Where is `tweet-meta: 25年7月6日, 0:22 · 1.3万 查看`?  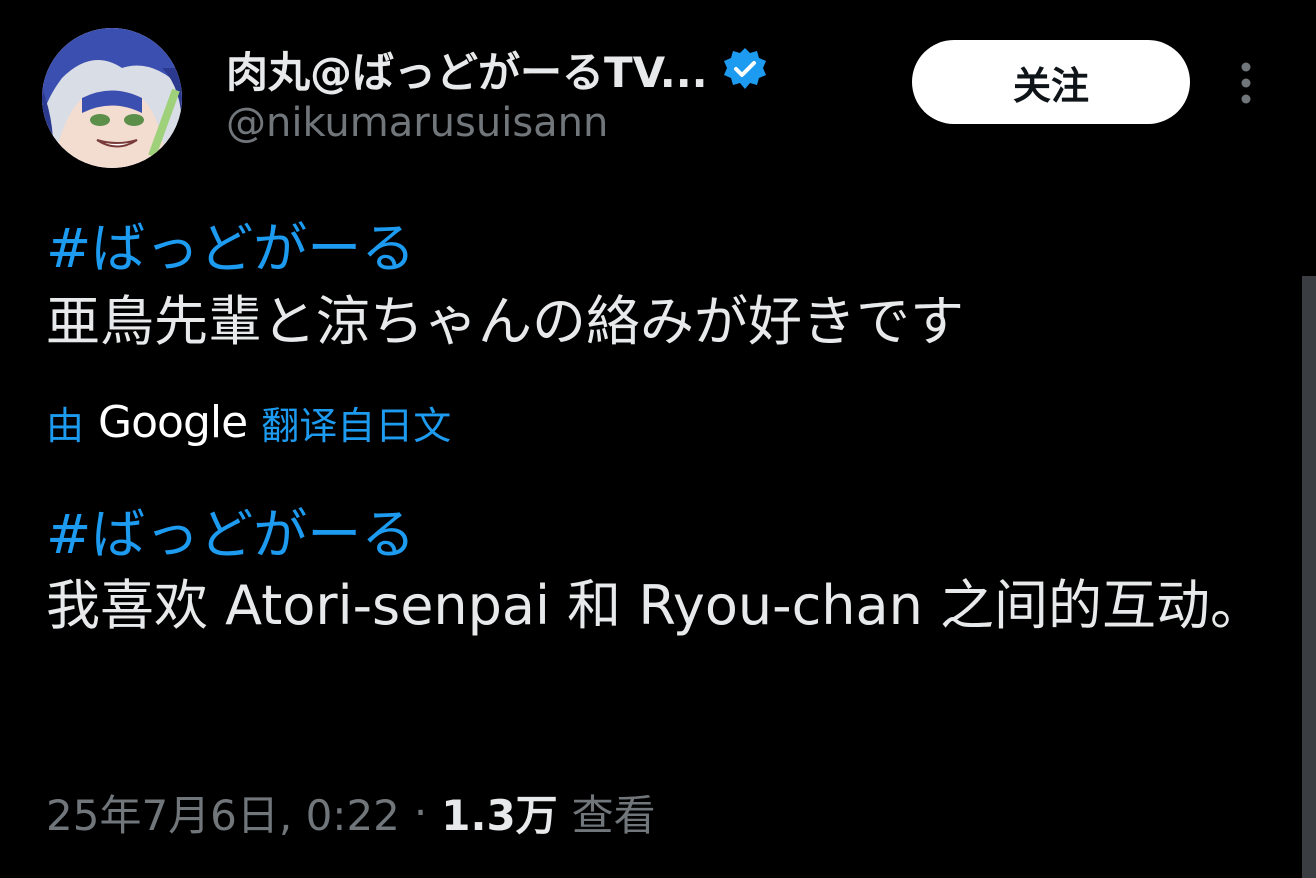 tweet-meta: 25年7月6日, 0:22 · 1.3万 查看 is located at coordinates (351, 812).